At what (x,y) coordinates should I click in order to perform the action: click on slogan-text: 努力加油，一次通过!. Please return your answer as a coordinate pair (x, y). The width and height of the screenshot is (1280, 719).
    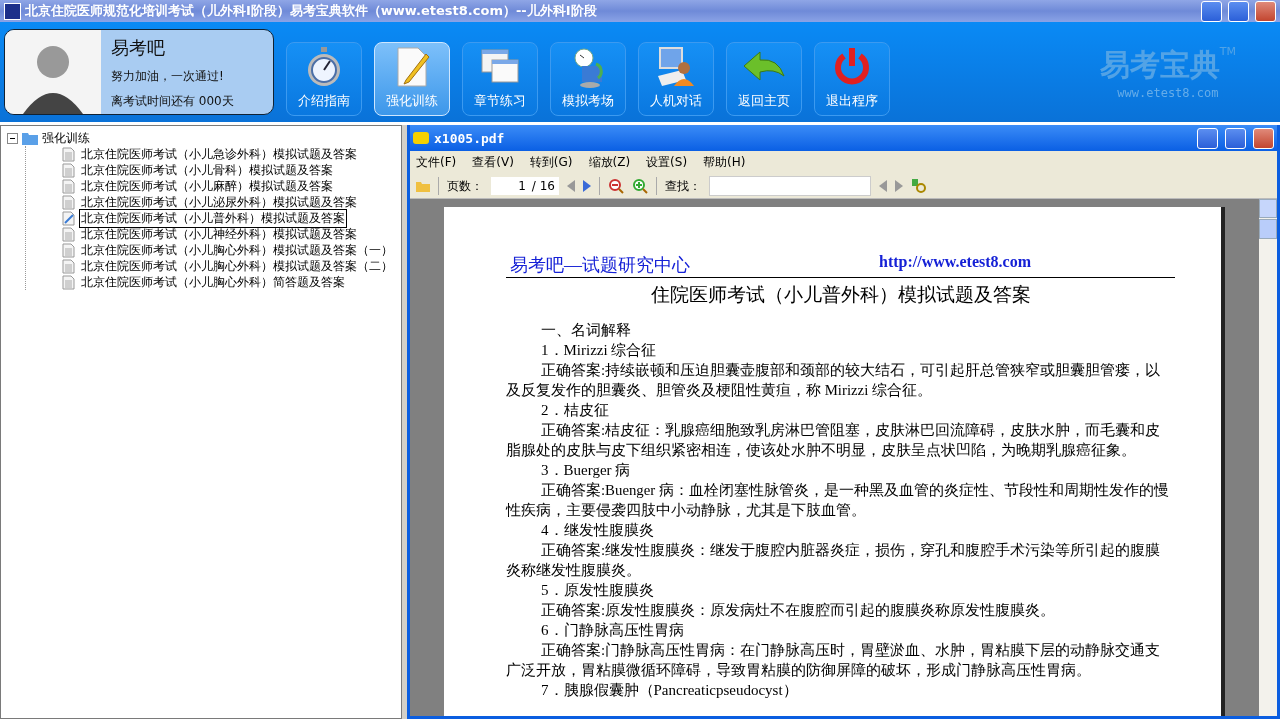
    Looking at the image, I should click on (168, 76).